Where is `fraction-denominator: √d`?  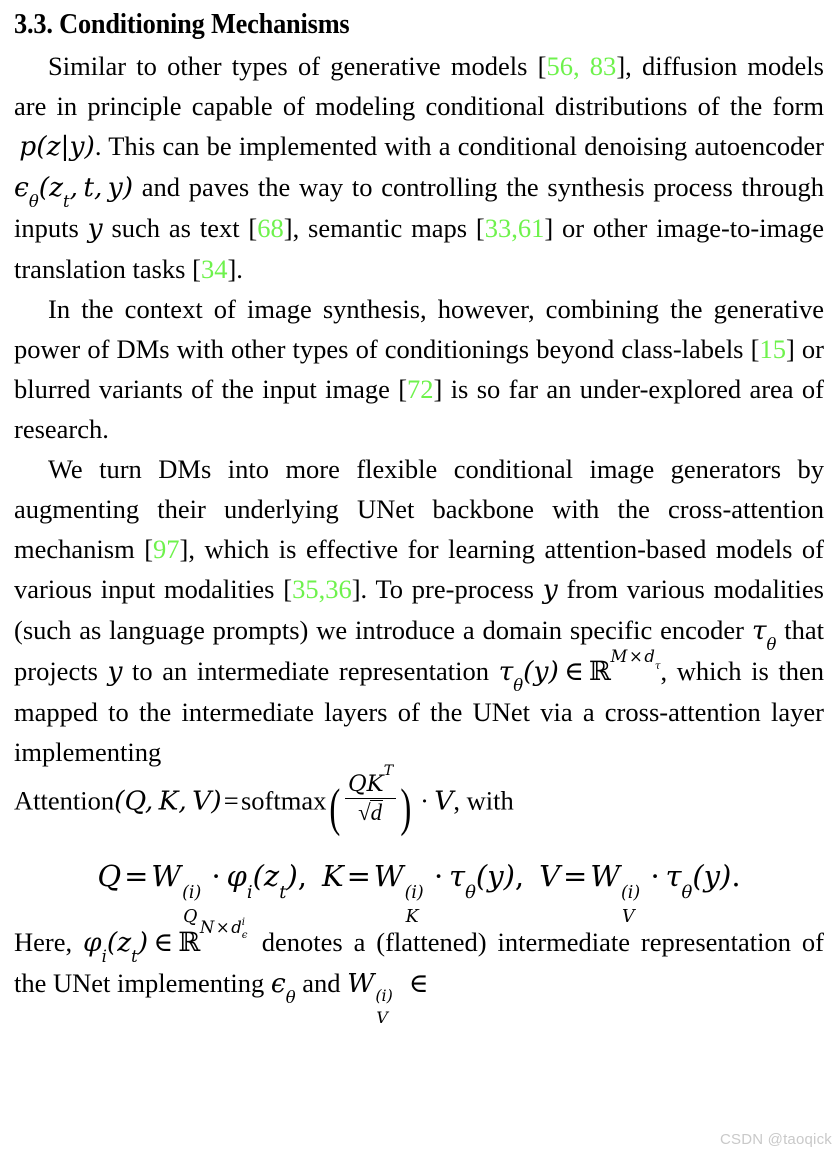 fraction-denominator: √d is located at coordinates (370, 812).